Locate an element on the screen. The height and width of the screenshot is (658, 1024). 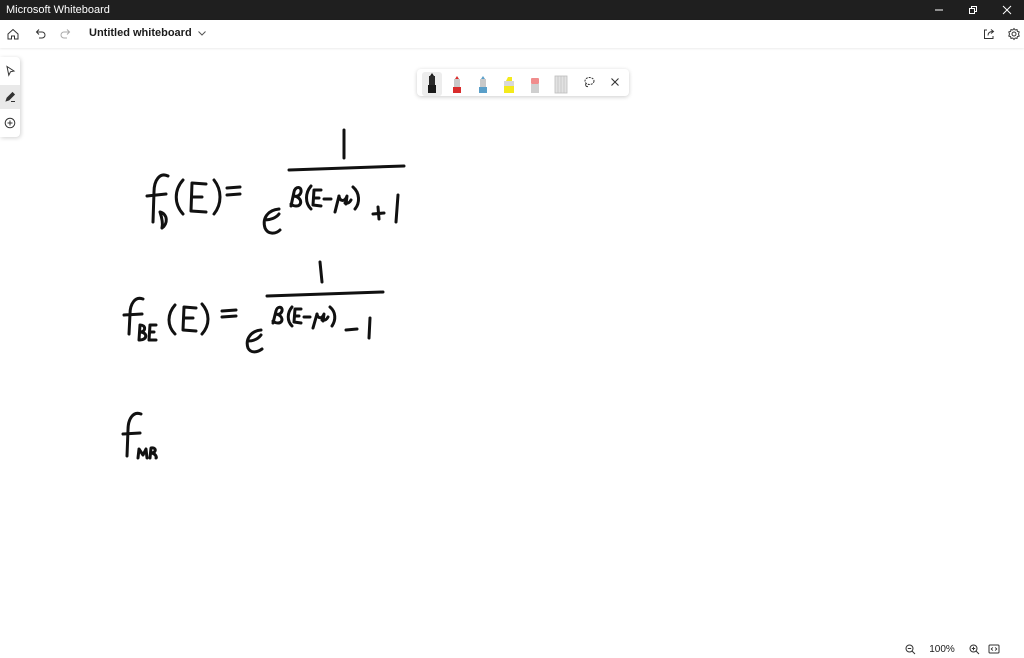
restore-button is located at coordinates (973, 10).